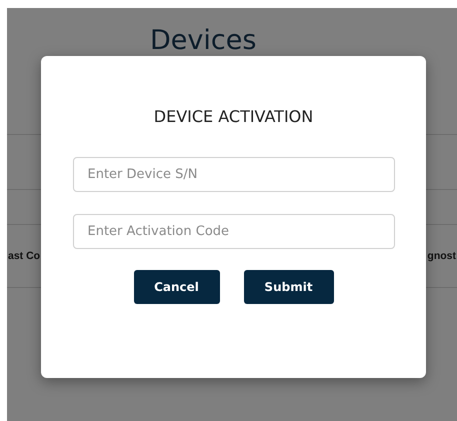 The image size is (457, 421). I want to click on cancel-button: Cancel, so click(177, 287).